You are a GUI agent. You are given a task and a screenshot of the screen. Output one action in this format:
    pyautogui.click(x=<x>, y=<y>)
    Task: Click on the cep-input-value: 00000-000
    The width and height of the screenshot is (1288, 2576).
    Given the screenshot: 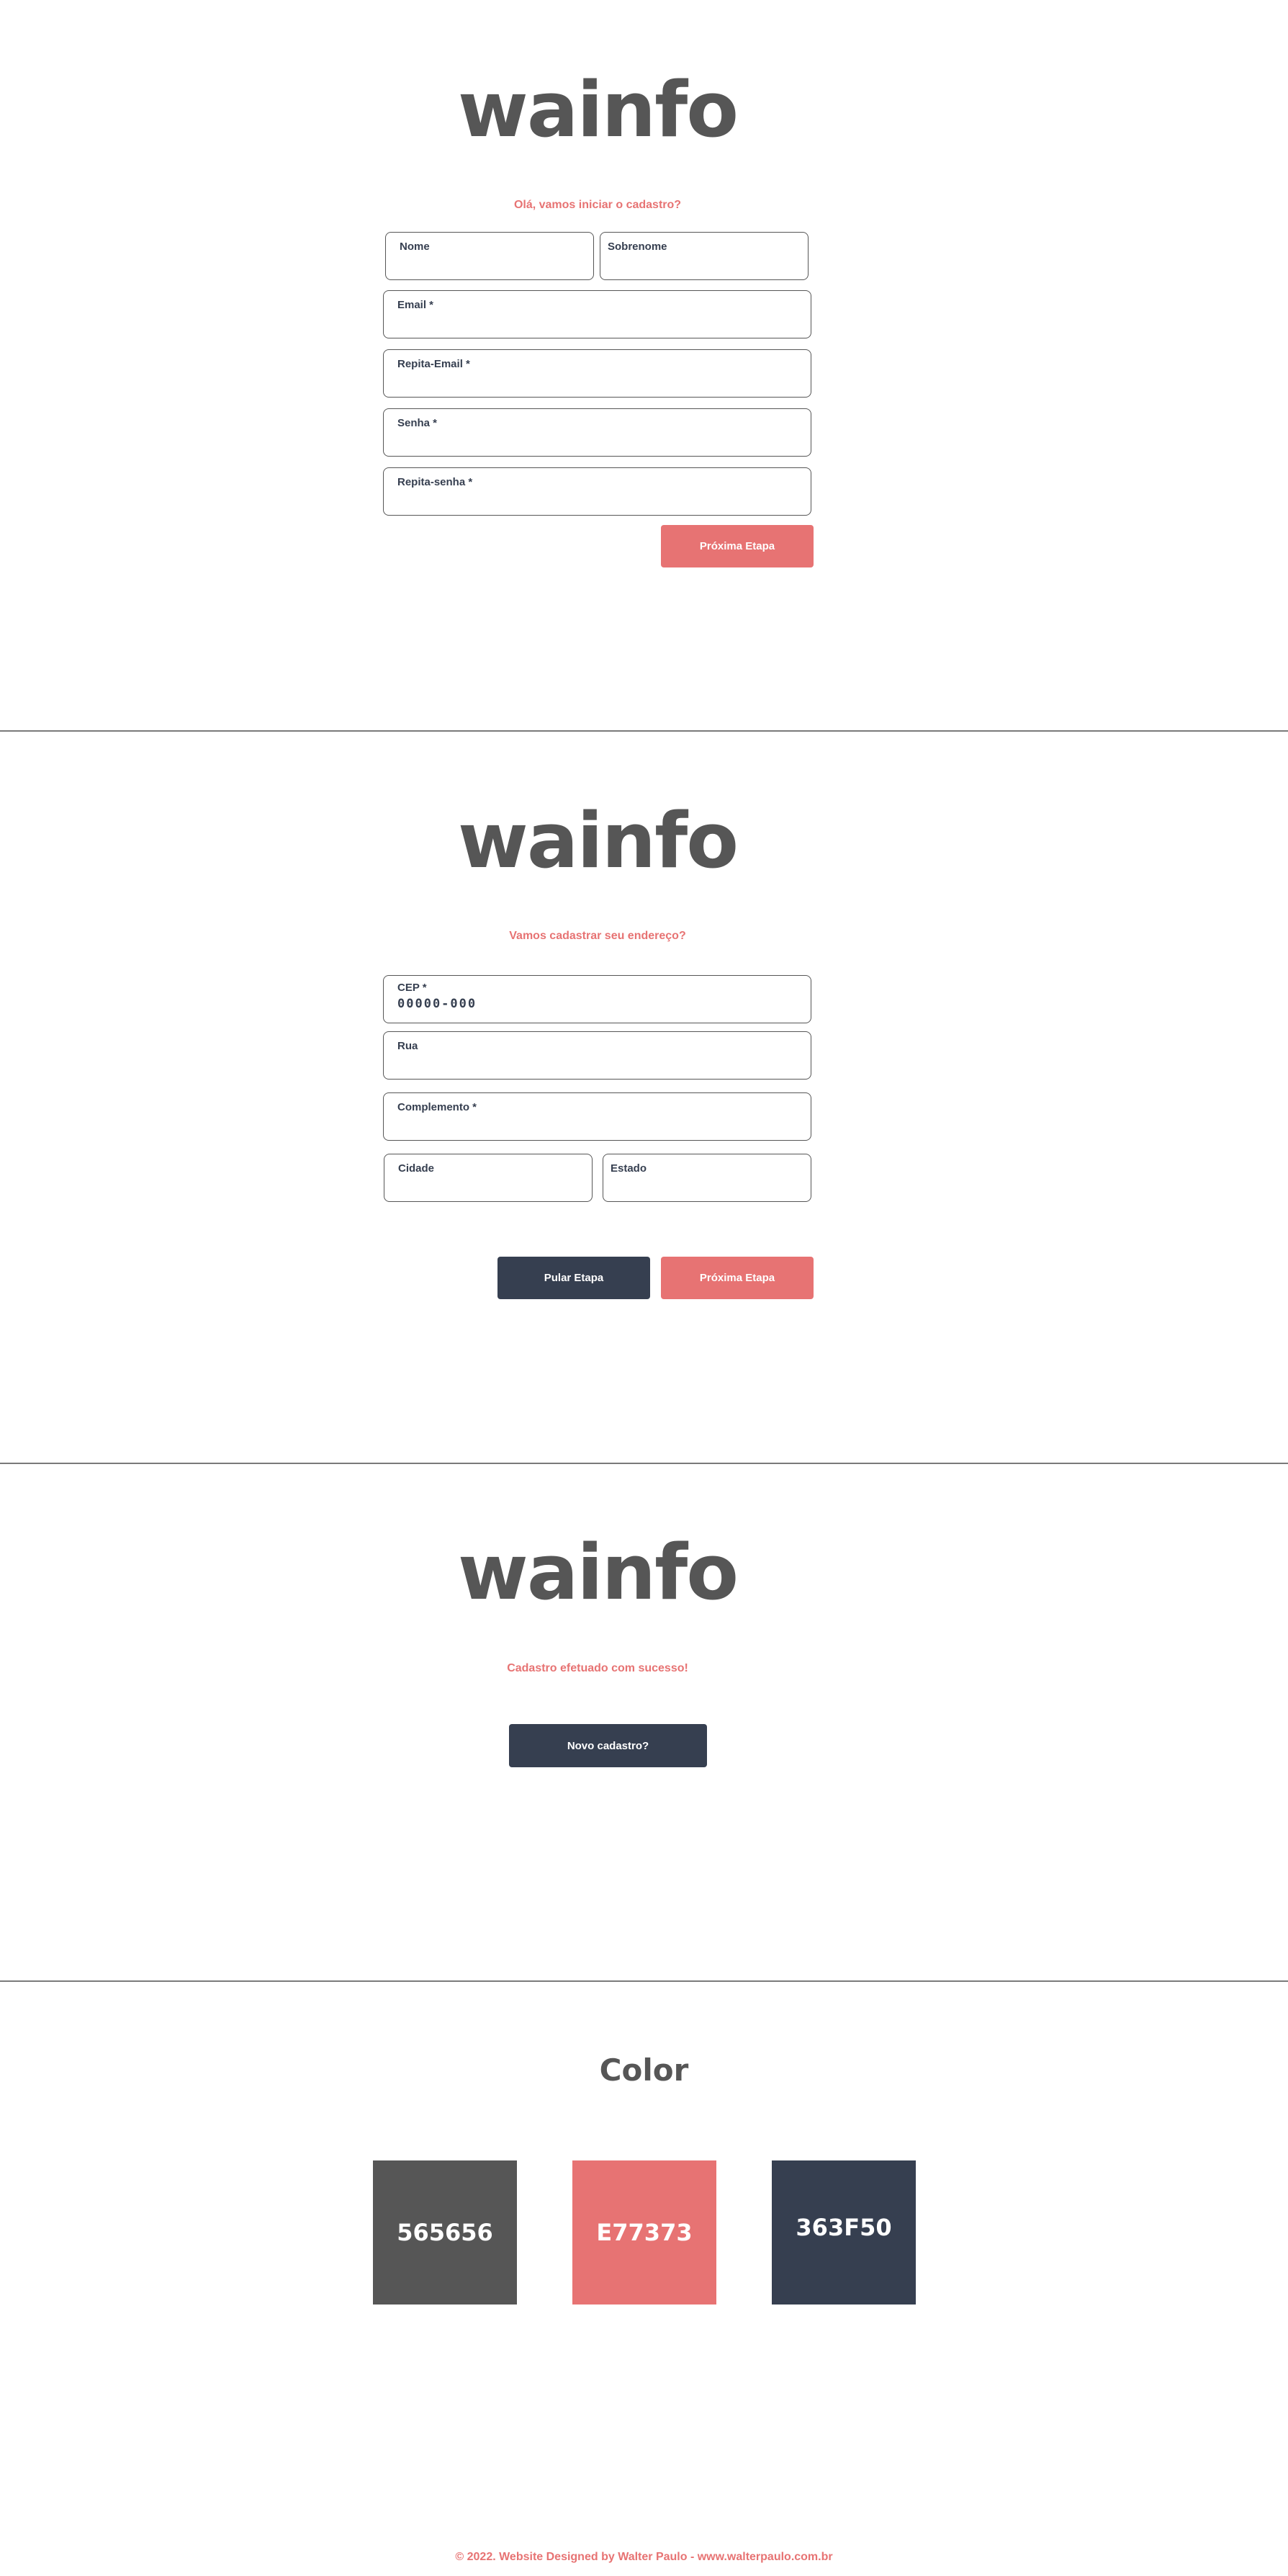 What is the action you would take?
    pyautogui.click(x=437, y=1004)
    